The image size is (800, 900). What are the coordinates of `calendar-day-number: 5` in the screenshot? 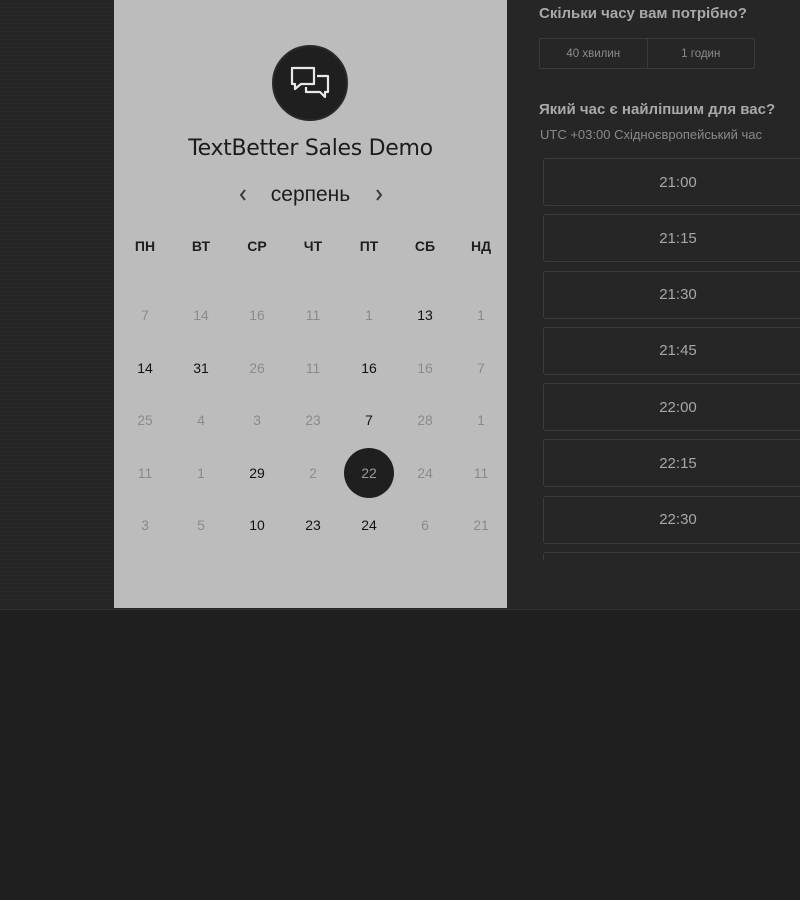 It's located at (201, 525).